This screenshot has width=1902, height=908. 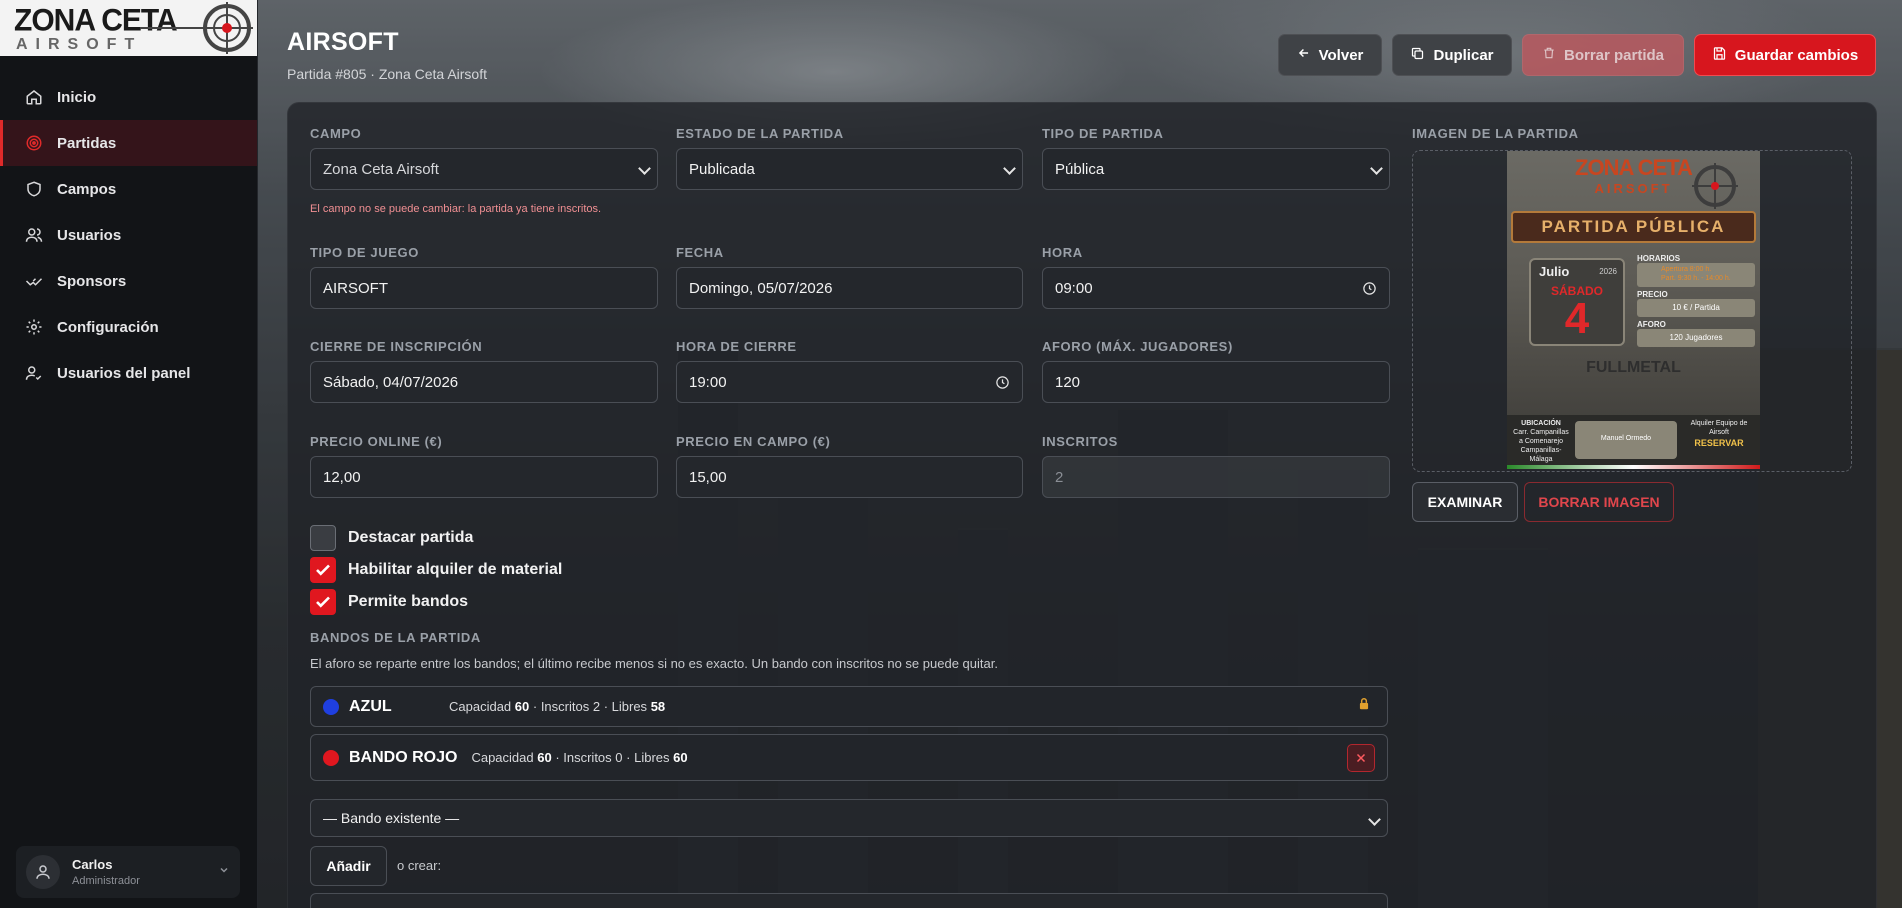 I want to click on users-icon, so click(x=34, y=235).